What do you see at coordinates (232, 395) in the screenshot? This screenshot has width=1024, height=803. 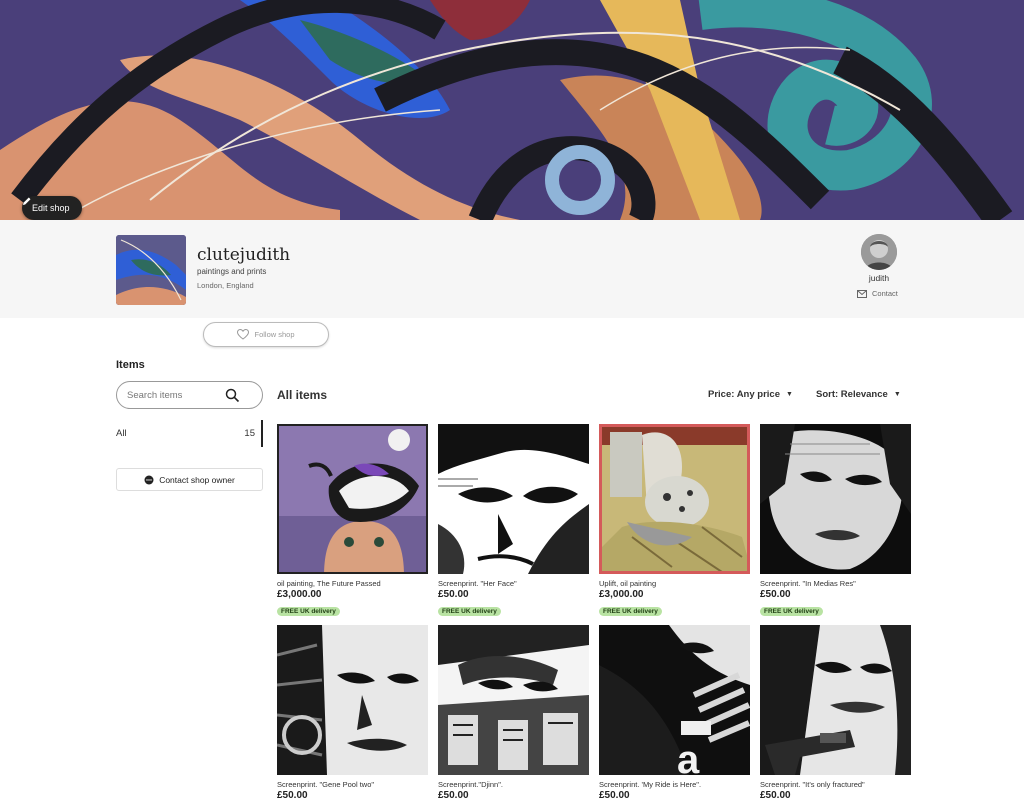 I see `search-icon` at bounding box center [232, 395].